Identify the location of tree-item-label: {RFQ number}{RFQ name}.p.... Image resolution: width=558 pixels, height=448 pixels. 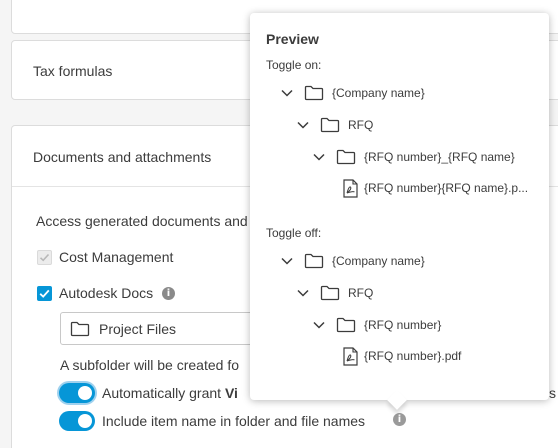
(446, 188).